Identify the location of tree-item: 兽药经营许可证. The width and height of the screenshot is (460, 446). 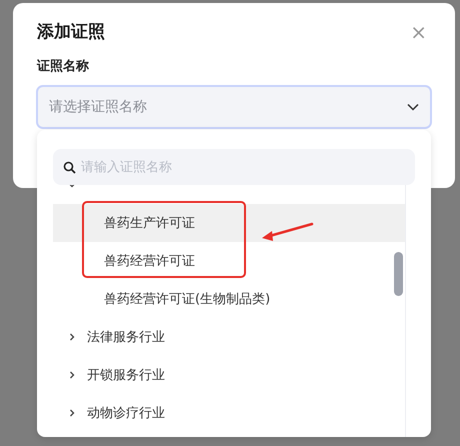
(229, 261).